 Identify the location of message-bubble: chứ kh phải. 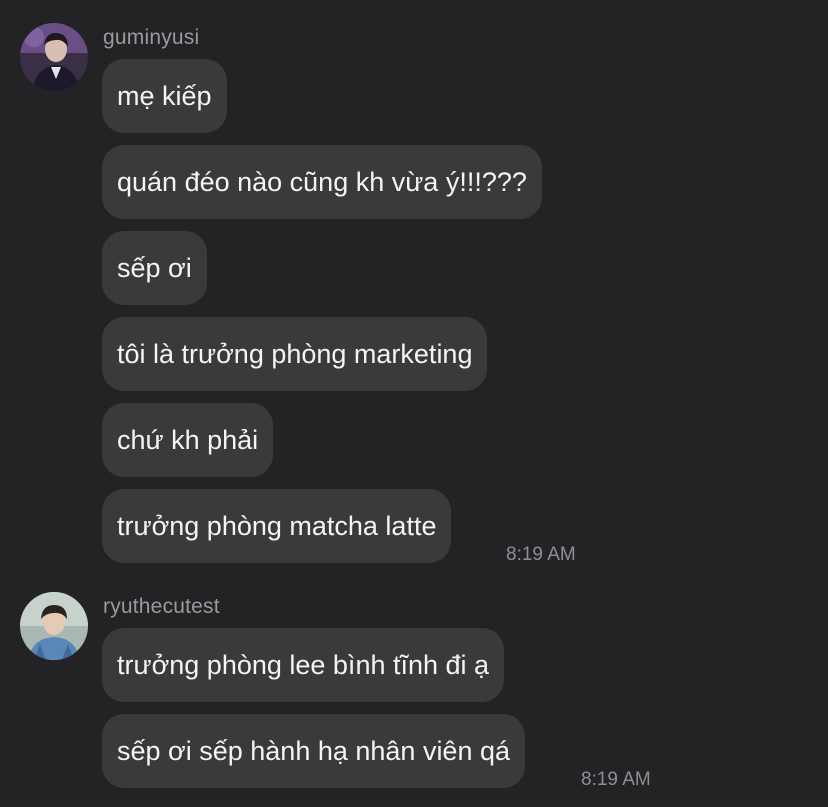
(188, 440).